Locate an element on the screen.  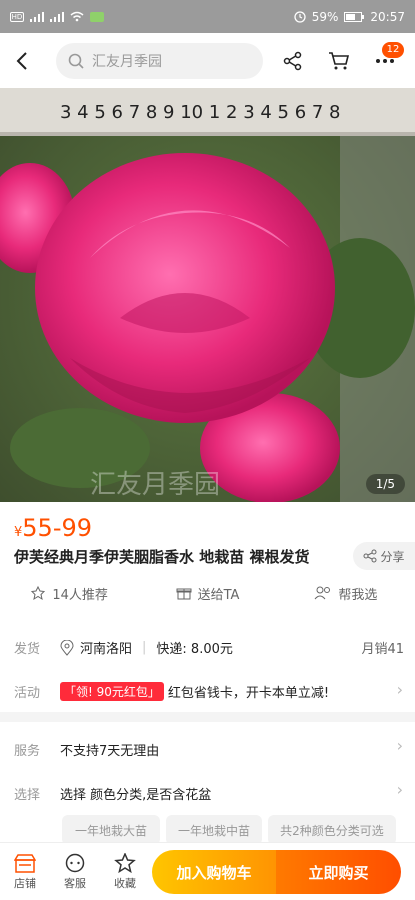
status-left: HD is located at coordinates (57, 16).